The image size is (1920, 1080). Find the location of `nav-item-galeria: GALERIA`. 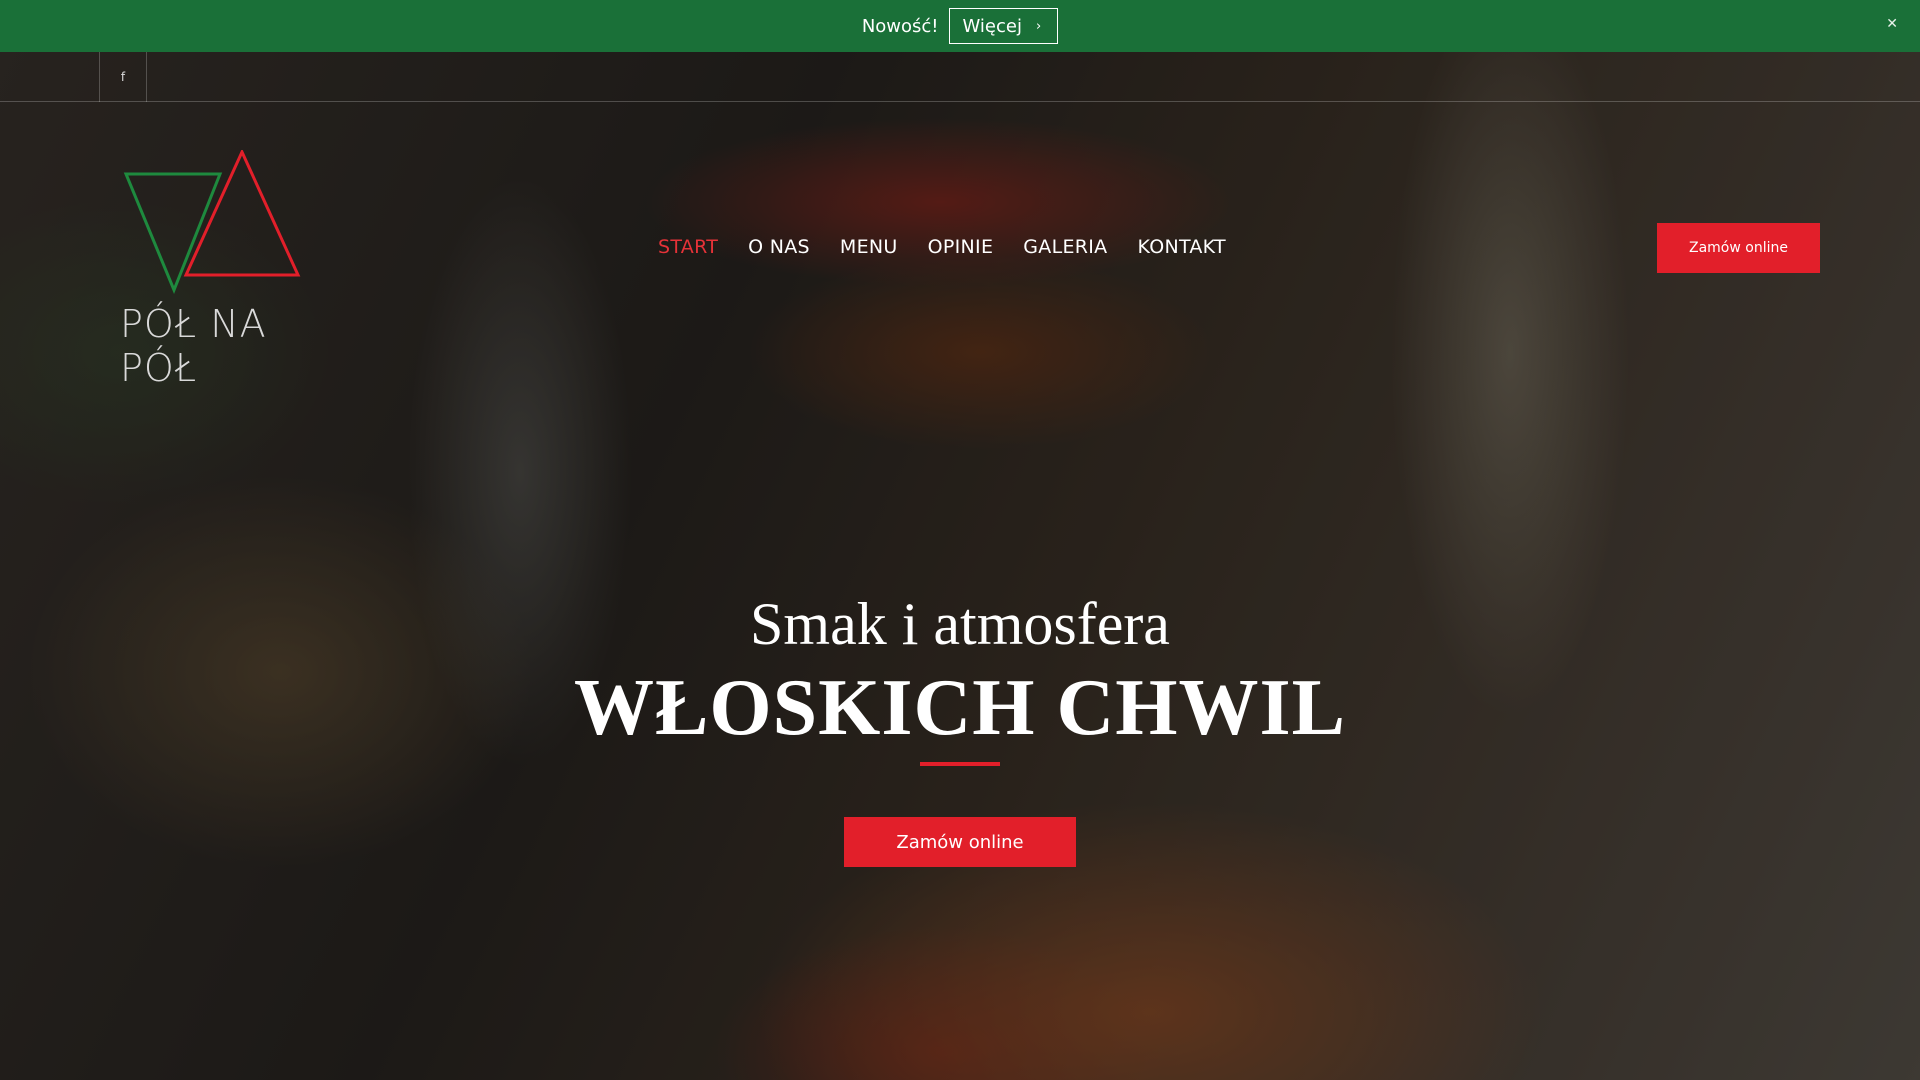

nav-item-galeria: GALERIA is located at coordinates (1065, 247).